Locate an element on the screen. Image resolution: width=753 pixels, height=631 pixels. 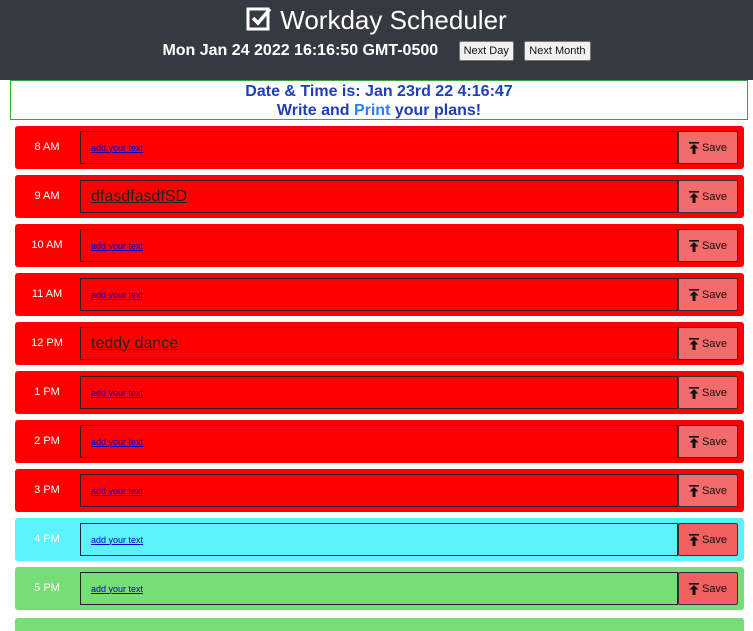
page-title: Workday Scheduler is located at coordinates (376, 20).